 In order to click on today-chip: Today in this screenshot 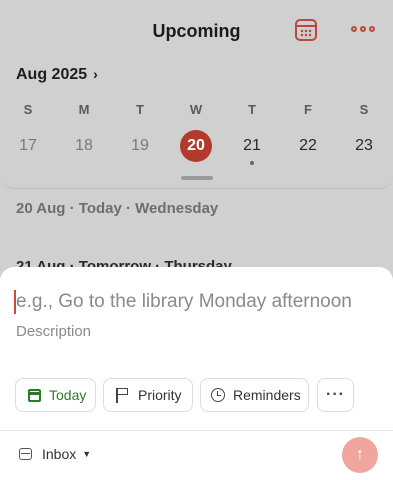, I will do `click(55, 395)`.